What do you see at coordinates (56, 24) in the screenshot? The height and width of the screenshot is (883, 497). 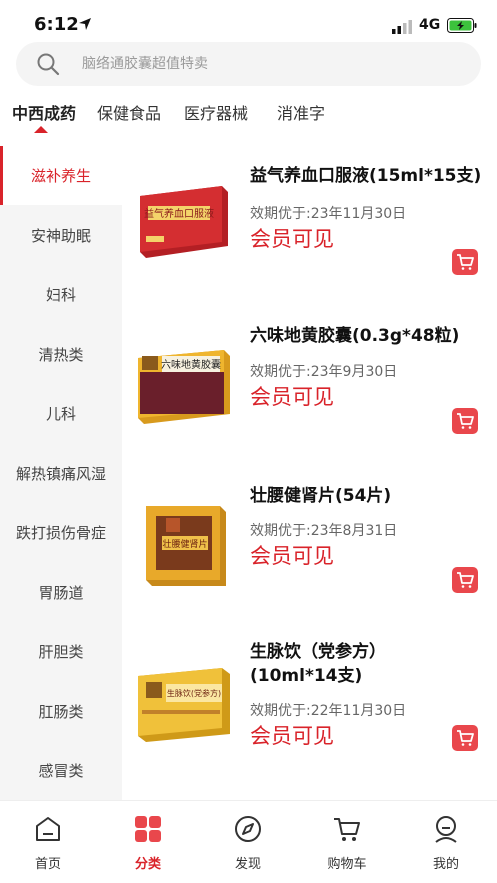 I see `status-time: 6:12` at bounding box center [56, 24].